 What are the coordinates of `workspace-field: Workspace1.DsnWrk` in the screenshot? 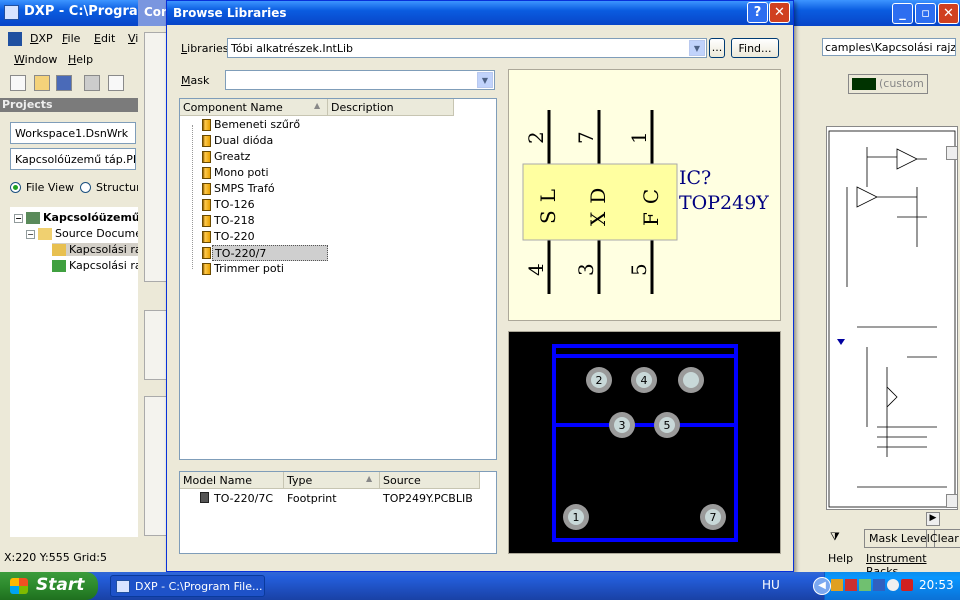 It's located at (73, 133).